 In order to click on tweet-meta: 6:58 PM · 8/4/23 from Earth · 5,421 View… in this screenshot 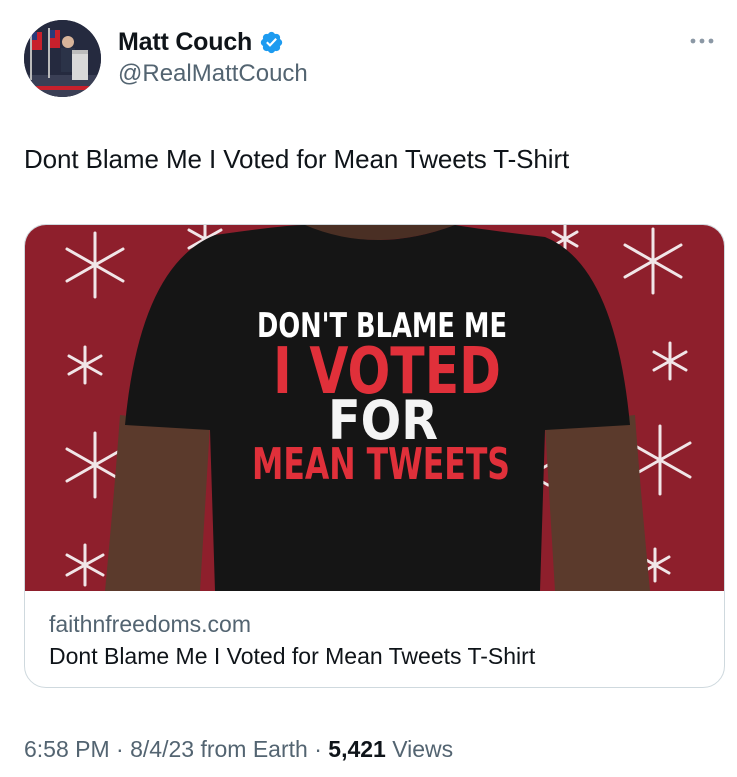, I will do `click(238, 749)`.